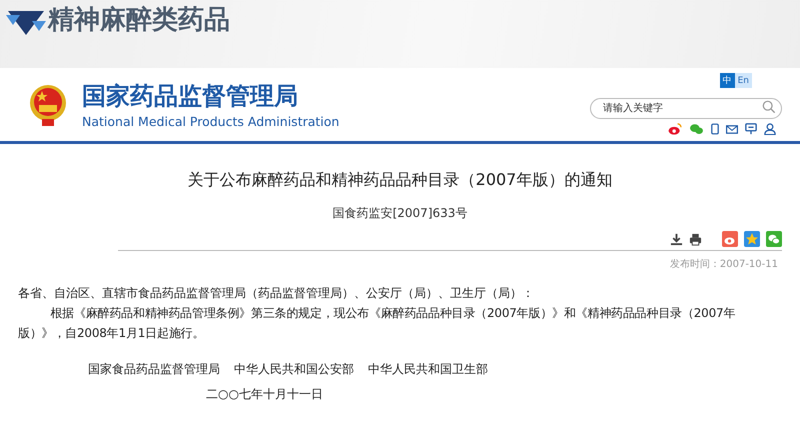  Describe the element at coordinates (276, 293) in the screenshot. I see `salutation: 各省、自治区、直辖市食品药品监督管理局（药品监督管理局）、公安厅（局）、卫生厅（局）：` at that location.